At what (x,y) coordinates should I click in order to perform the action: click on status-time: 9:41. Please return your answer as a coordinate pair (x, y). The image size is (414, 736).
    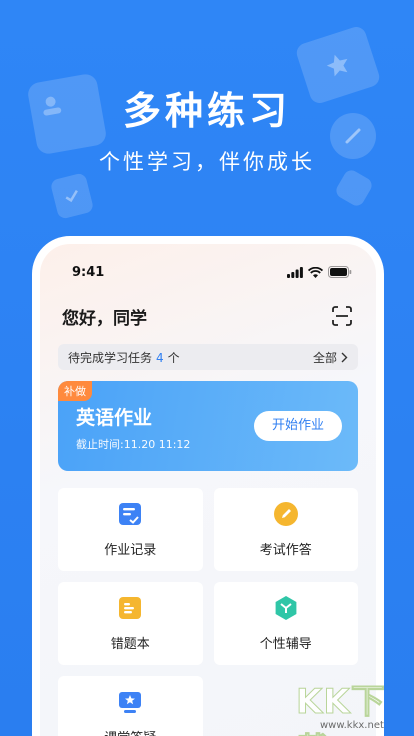
    Looking at the image, I should click on (88, 272).